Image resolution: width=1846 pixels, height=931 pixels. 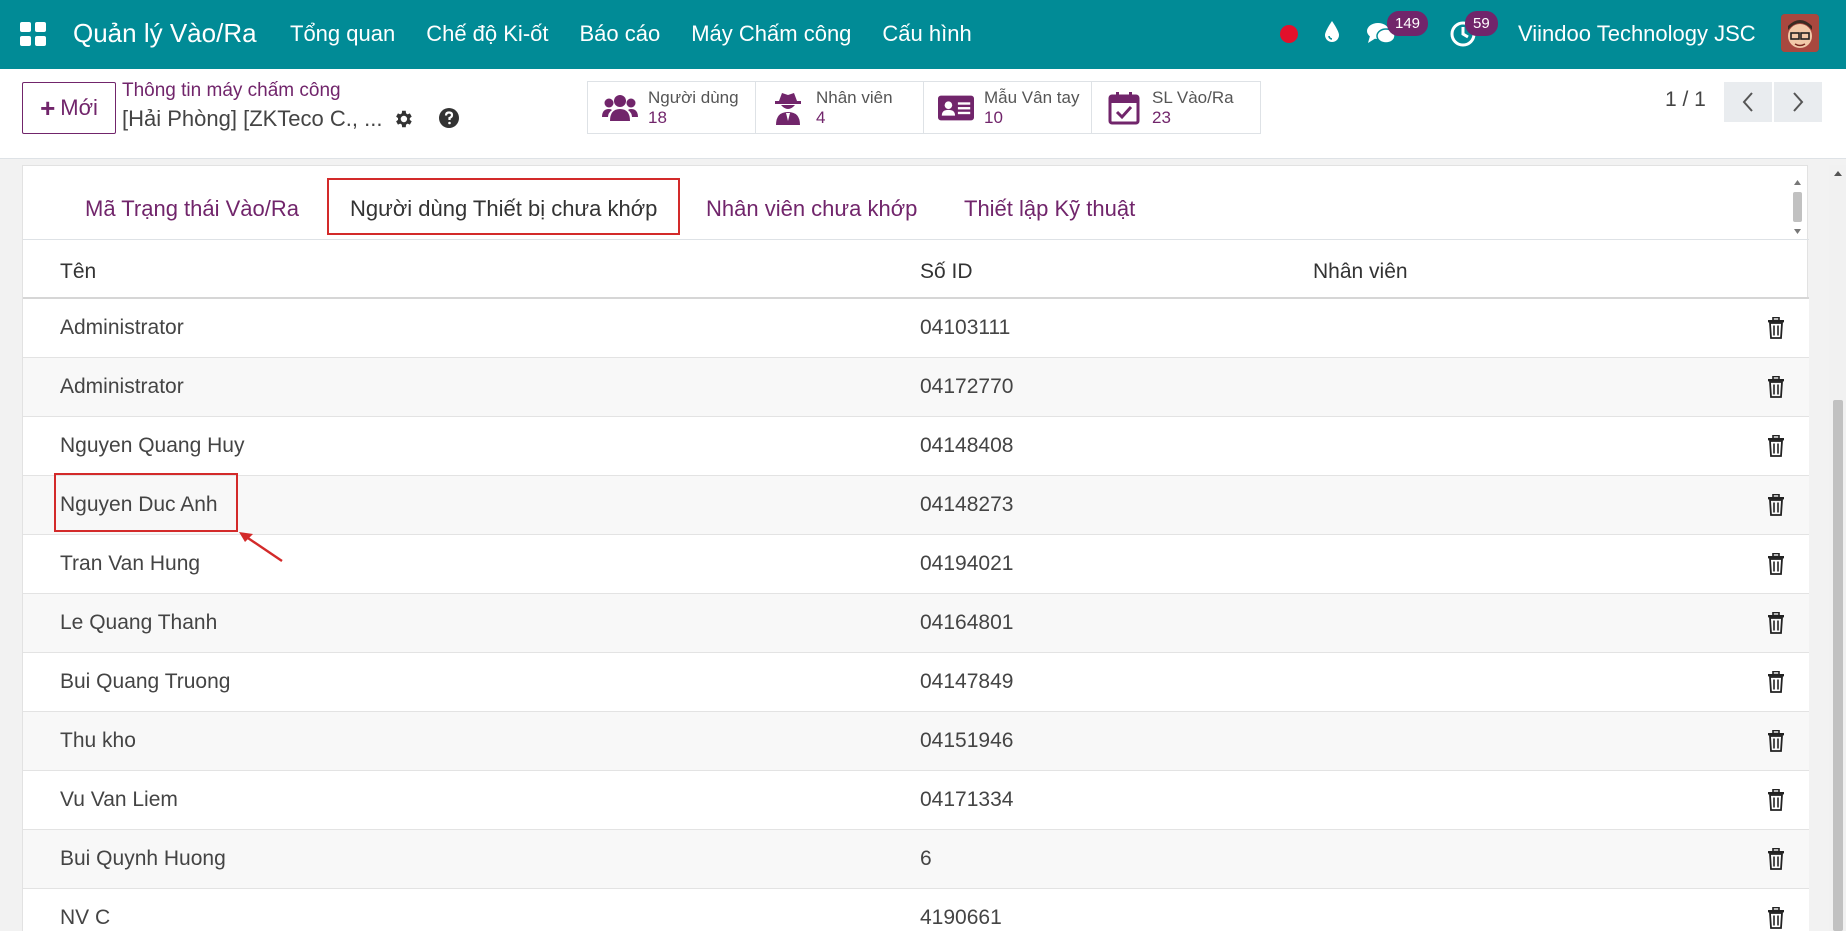 I want to click on cell-id: 6, so click(x=926, y=859).